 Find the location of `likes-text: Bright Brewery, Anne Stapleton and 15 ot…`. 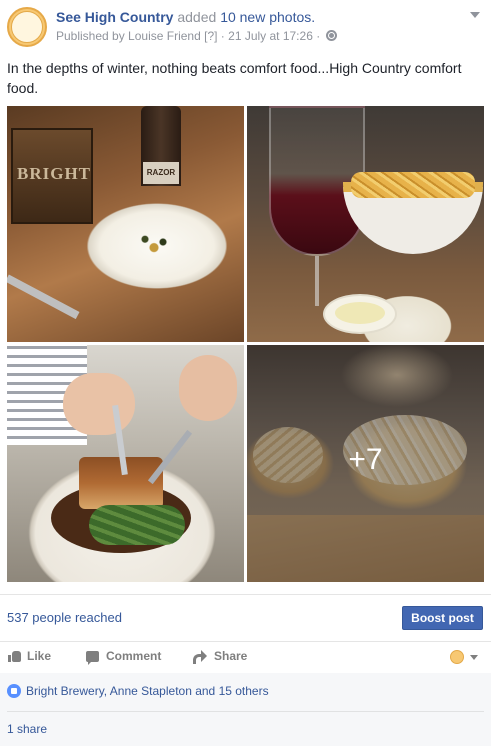

likes-text: Bright Brewery, Anne Stapleton and 15 ot… is located at coordinates (147, 691).